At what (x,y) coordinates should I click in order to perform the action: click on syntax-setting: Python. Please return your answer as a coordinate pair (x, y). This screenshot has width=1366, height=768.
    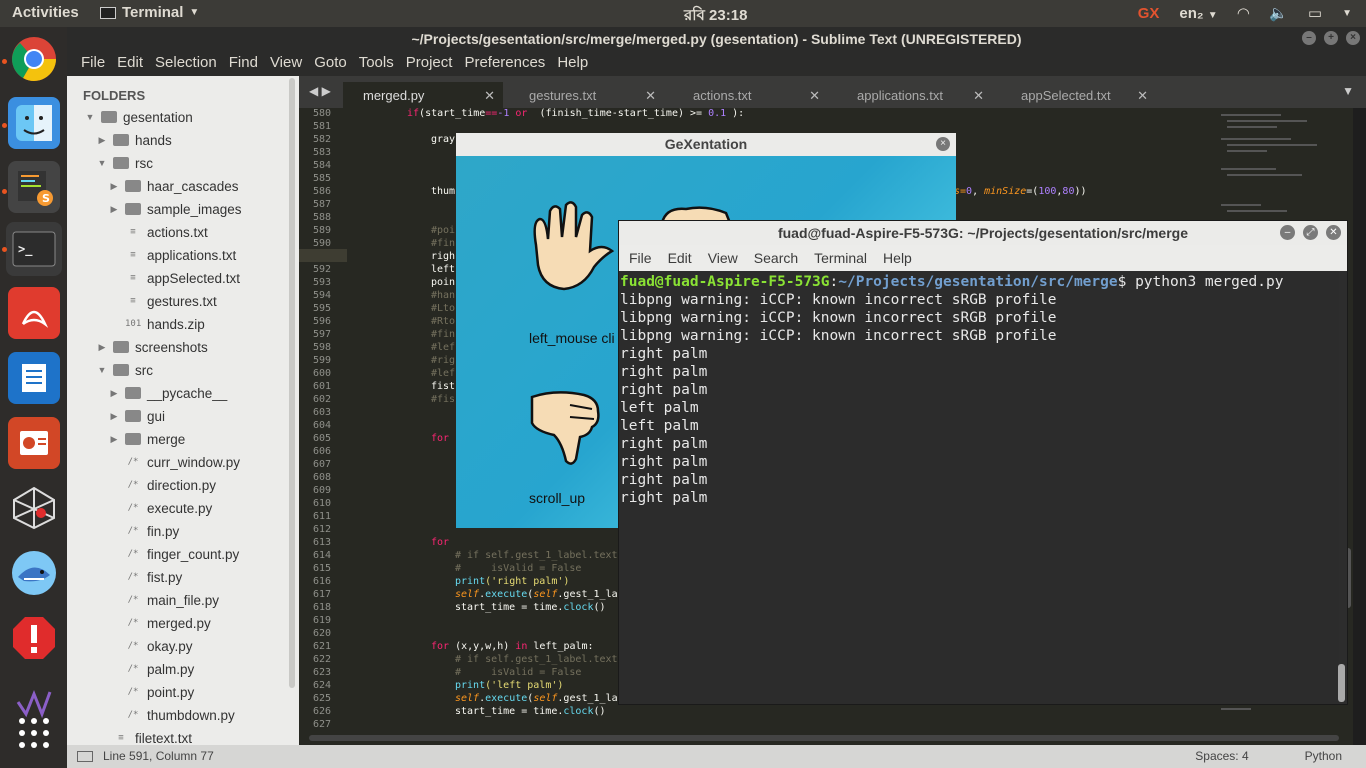
    Looking at the image, I should click on (1323, 756).